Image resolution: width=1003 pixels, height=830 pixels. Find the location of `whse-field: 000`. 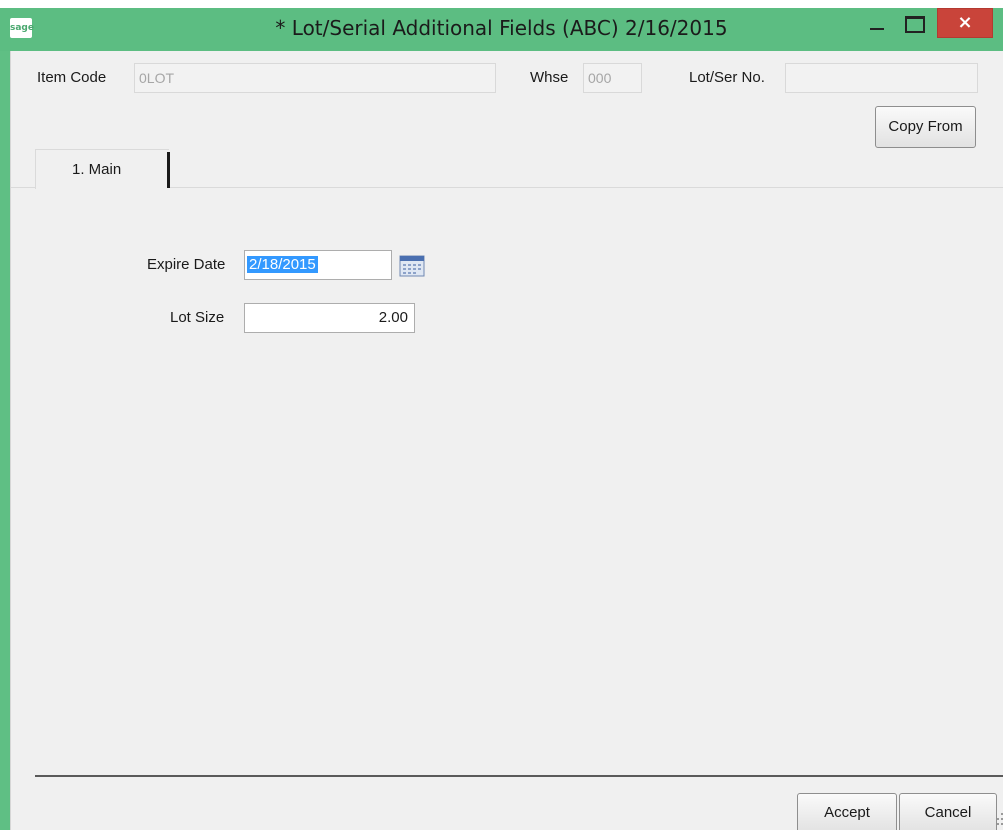

whse-field: 000 is located at coordinates (612, 78).